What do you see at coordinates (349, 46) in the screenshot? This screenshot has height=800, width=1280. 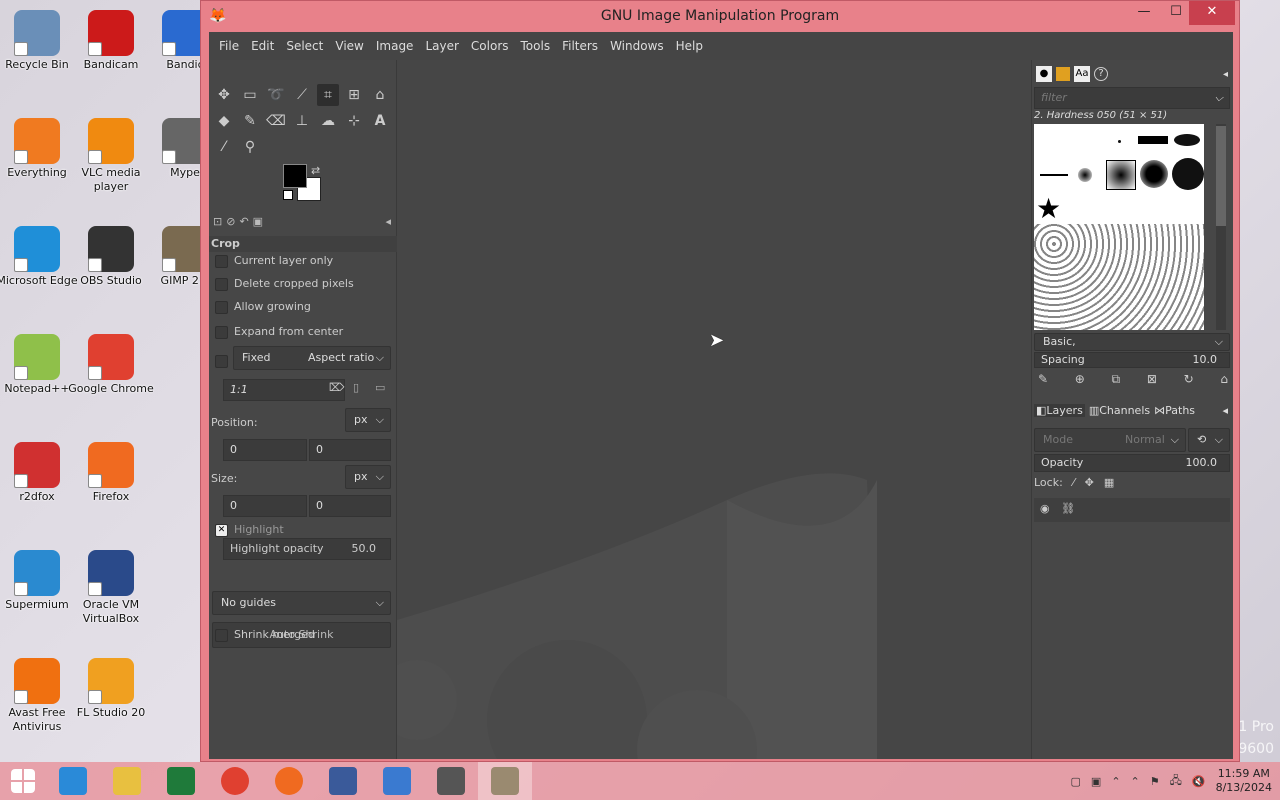 I see `menu-view: View` at bounding box center [349, 46].